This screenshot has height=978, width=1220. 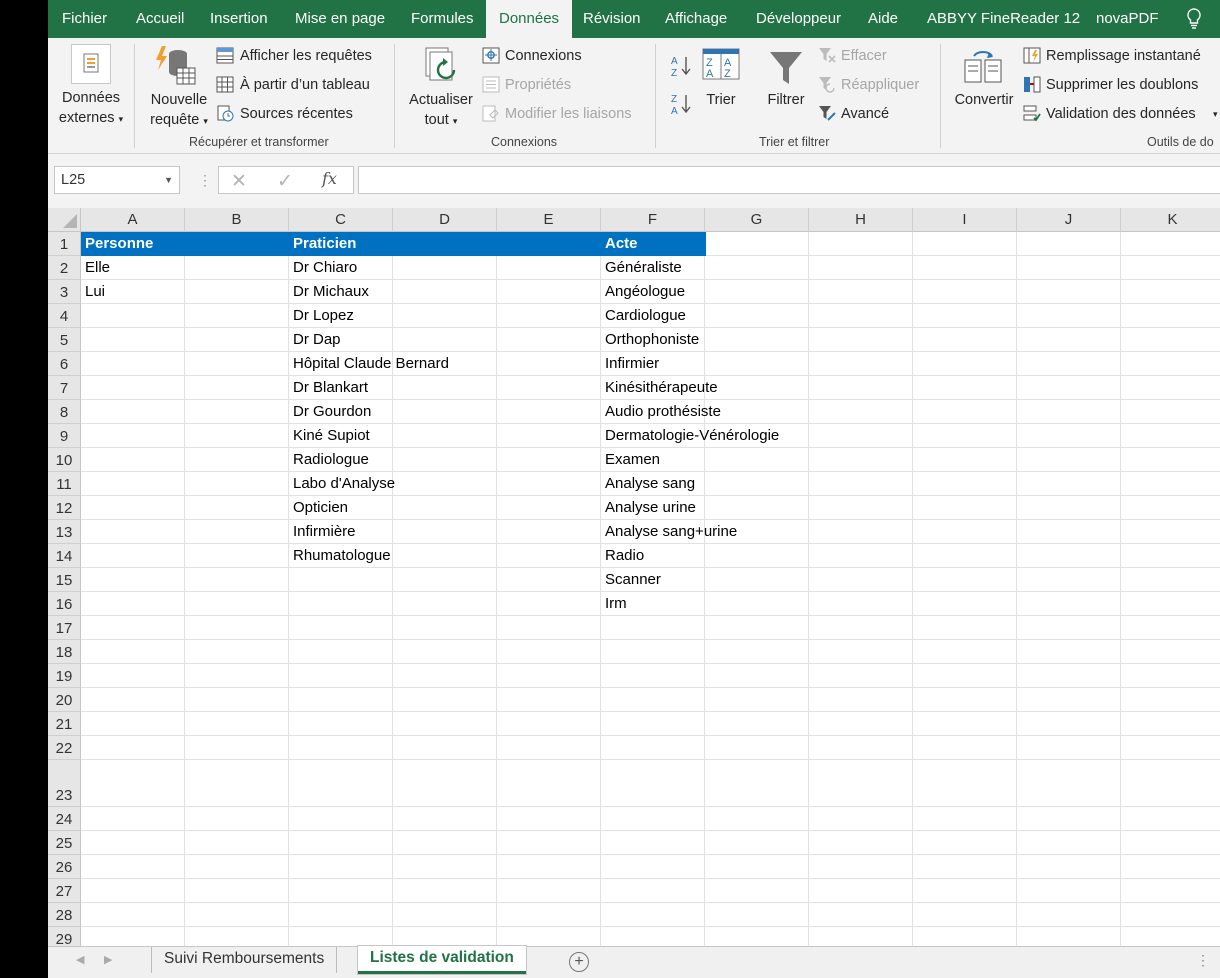 I want to click on scroll-left-icon: ◀, so click(x=80, y=959).